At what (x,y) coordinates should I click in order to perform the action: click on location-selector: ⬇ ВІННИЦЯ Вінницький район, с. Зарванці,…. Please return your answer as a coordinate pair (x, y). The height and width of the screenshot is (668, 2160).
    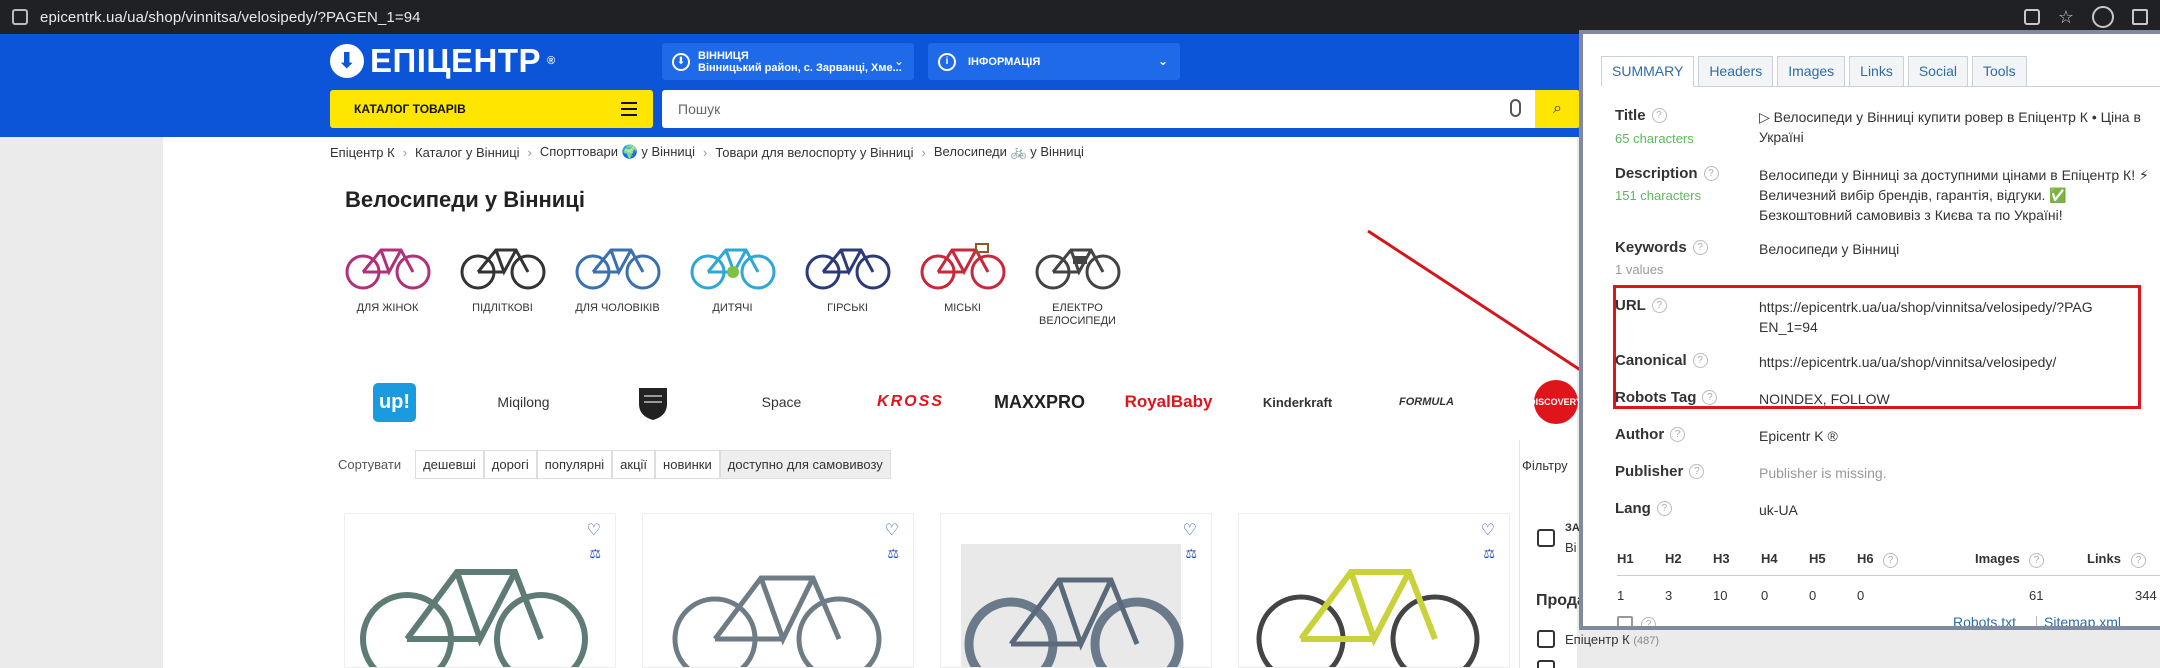
    Looking at the image, I should click on (788, 61).